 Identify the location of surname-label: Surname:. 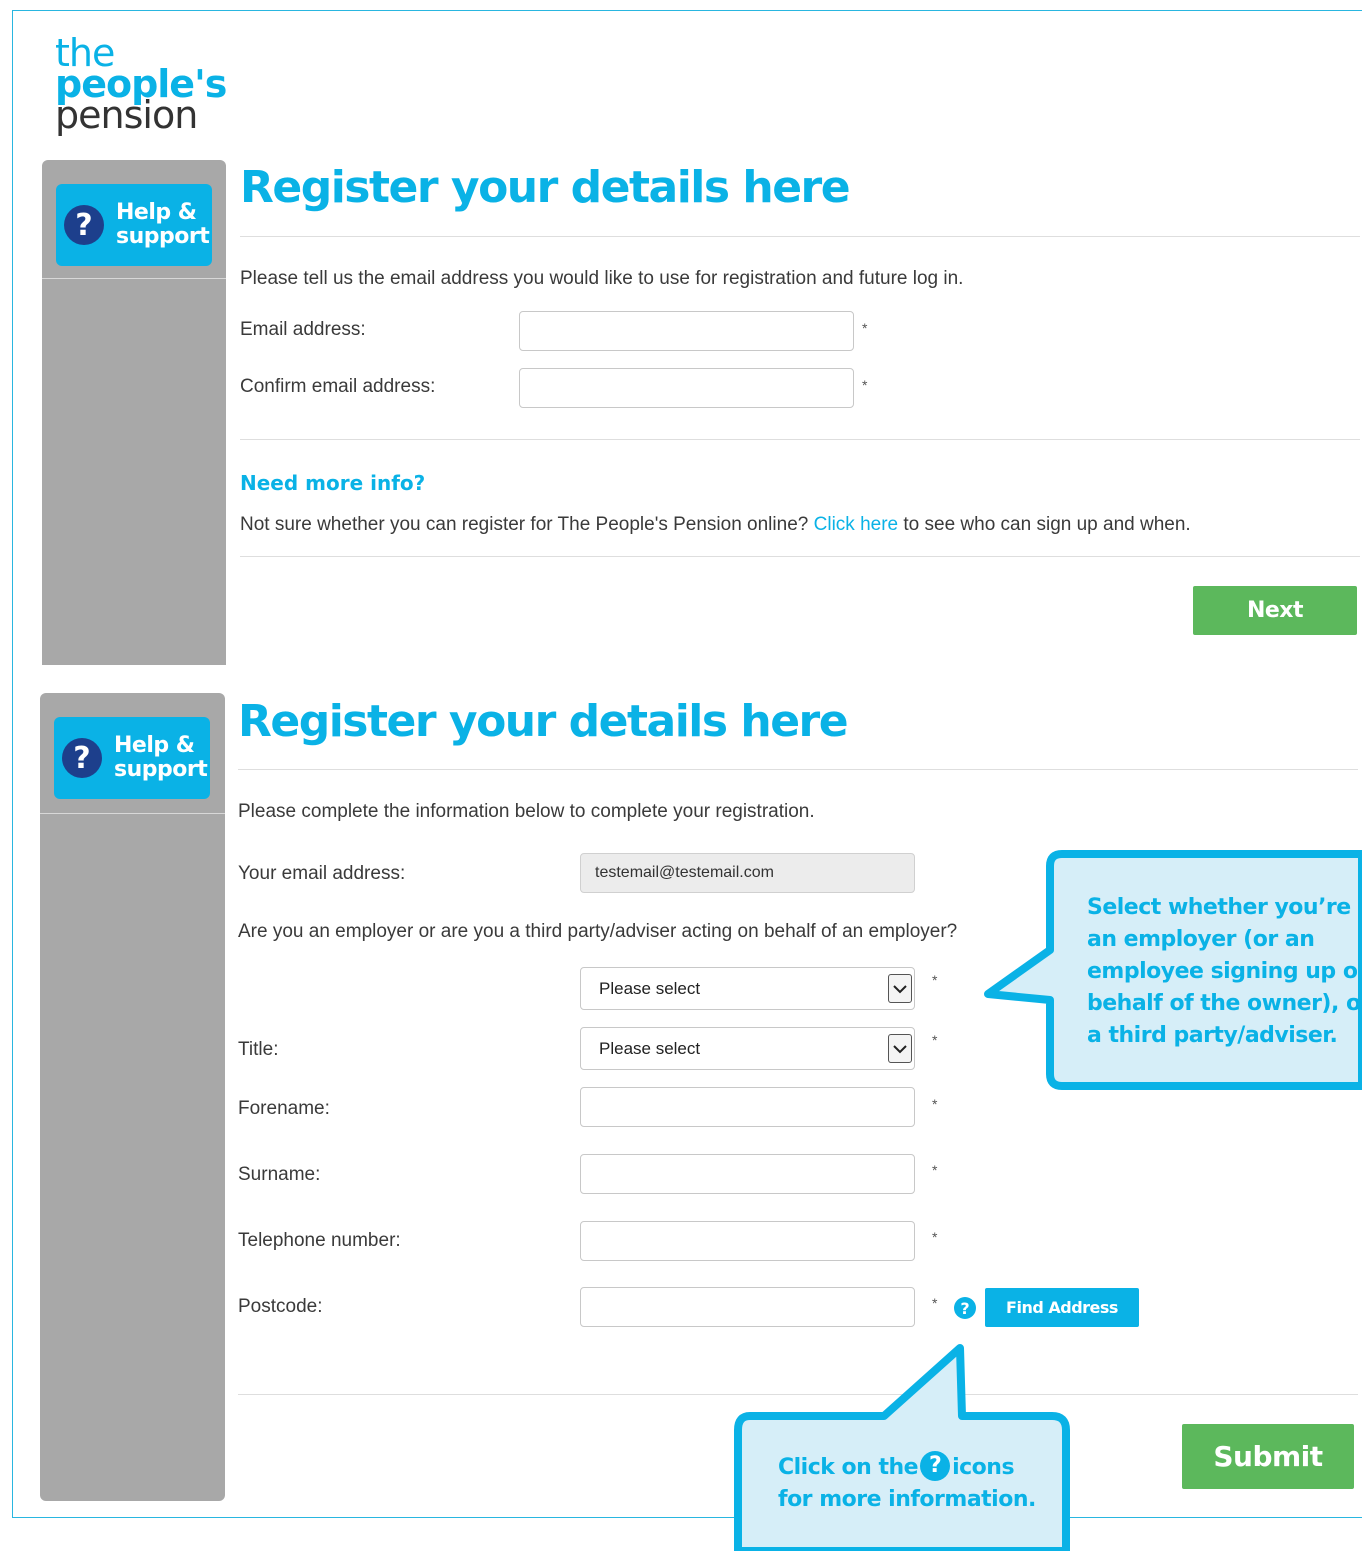
(279, 1174).